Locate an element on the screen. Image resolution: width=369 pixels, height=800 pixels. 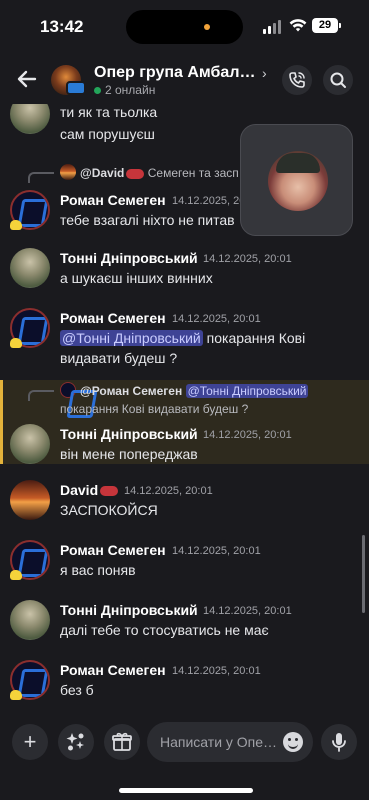
gift-button is located at coordinates (122, 742).